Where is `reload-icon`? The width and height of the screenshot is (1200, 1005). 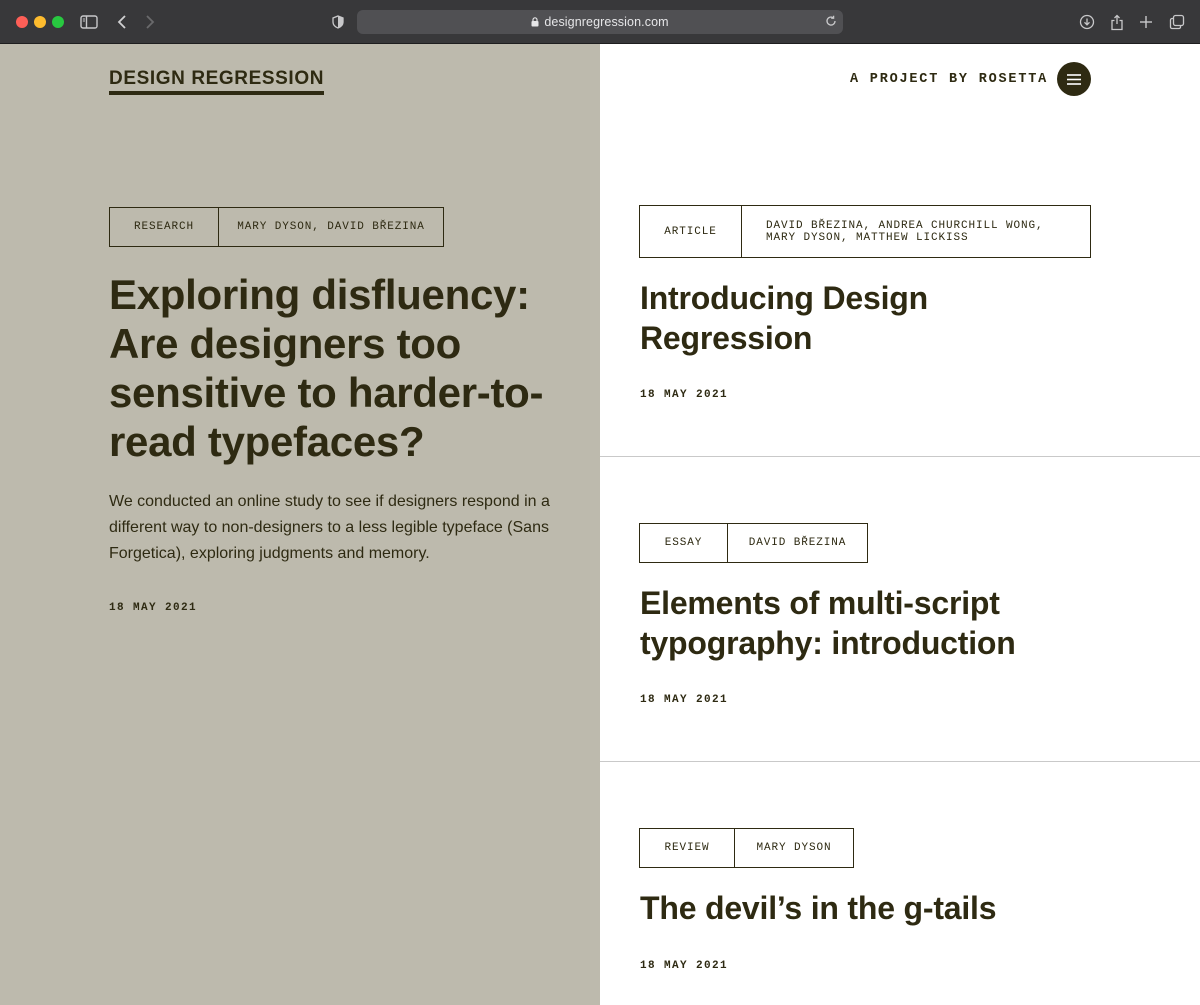 reload-icon is located at coordinates (831, 21).